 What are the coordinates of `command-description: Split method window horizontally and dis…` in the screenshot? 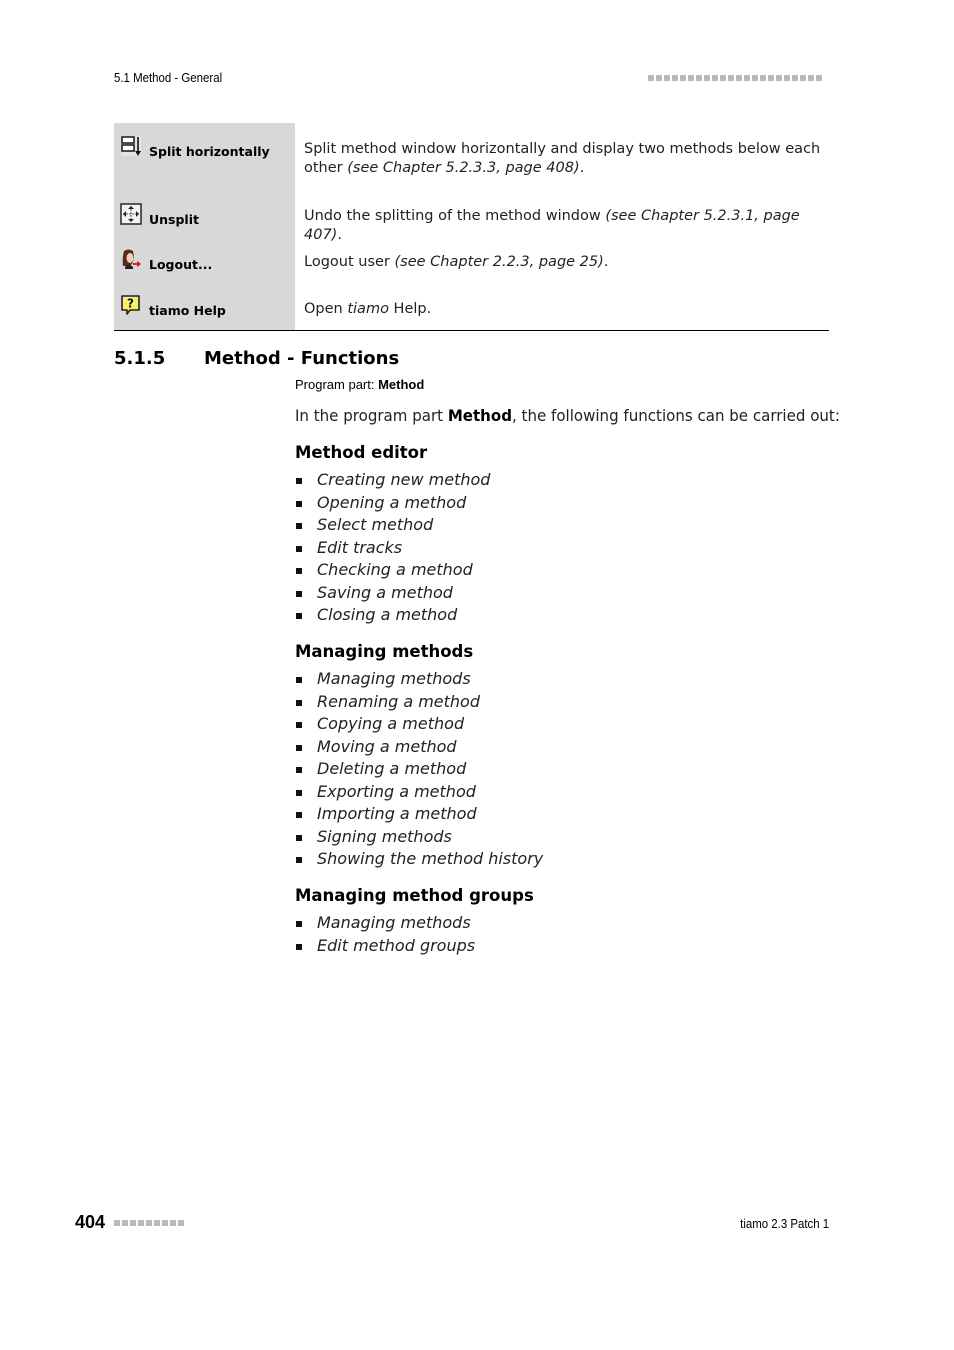 It's located at (562, 160).